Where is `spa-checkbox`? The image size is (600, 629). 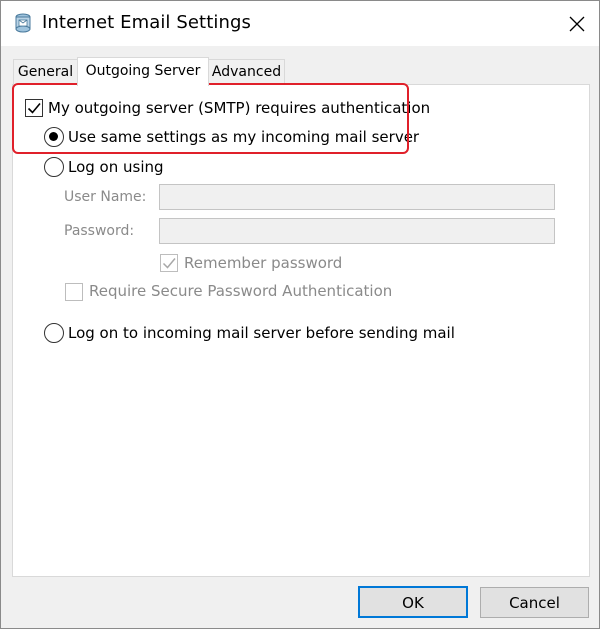 spa-checkbox is located at coordinates (74, 292).